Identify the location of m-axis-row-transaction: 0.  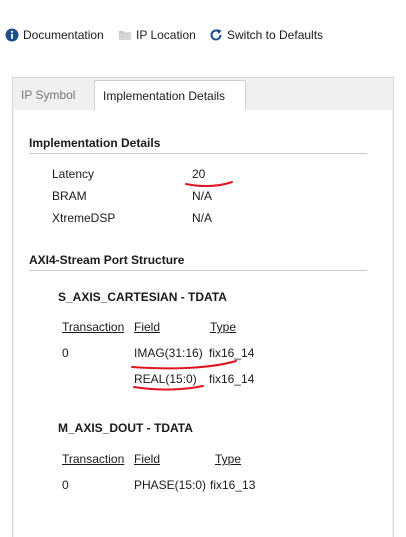
(65, 485).